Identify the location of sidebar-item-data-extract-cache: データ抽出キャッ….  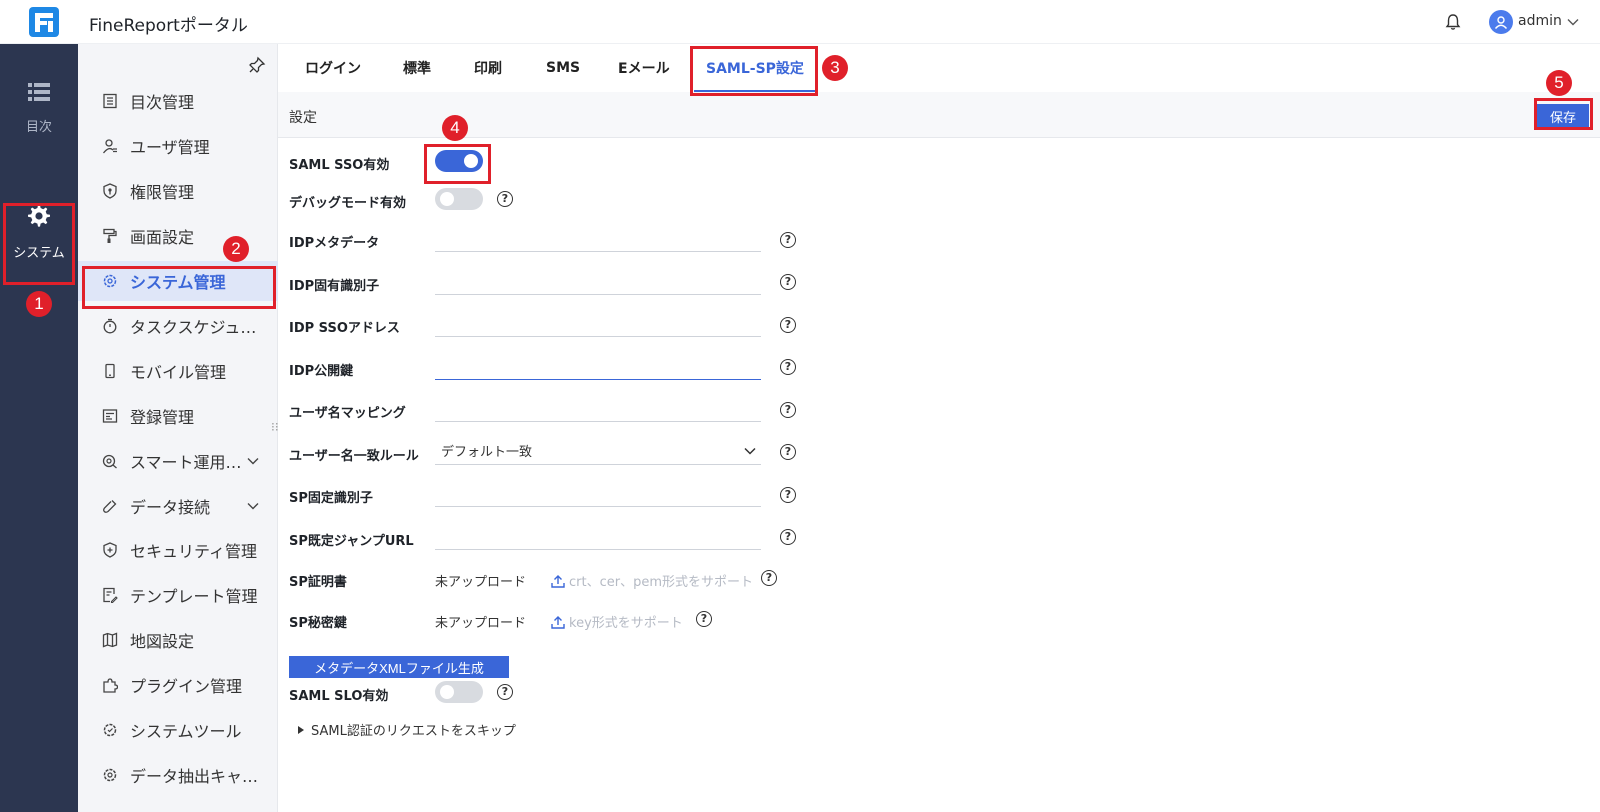
(178, 775).